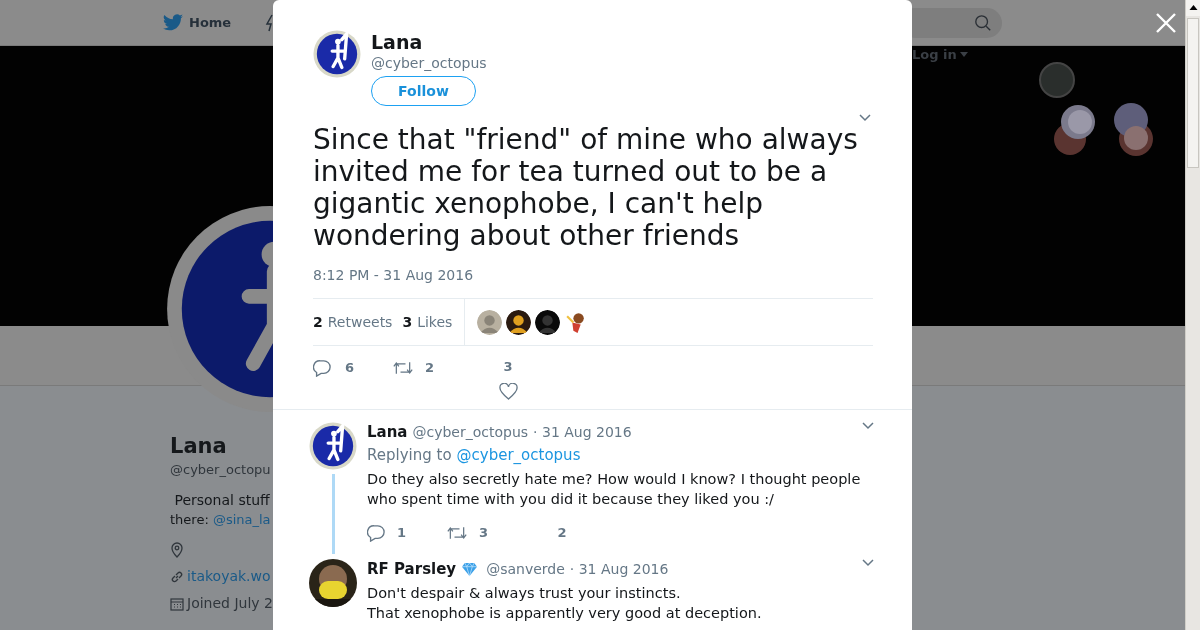 Image resolution: width=1200 pixels, height=630 pixels. Describe the element at coordinates (412, 569) in the screenshot. I see `user-name: RF Parsley` at that location.